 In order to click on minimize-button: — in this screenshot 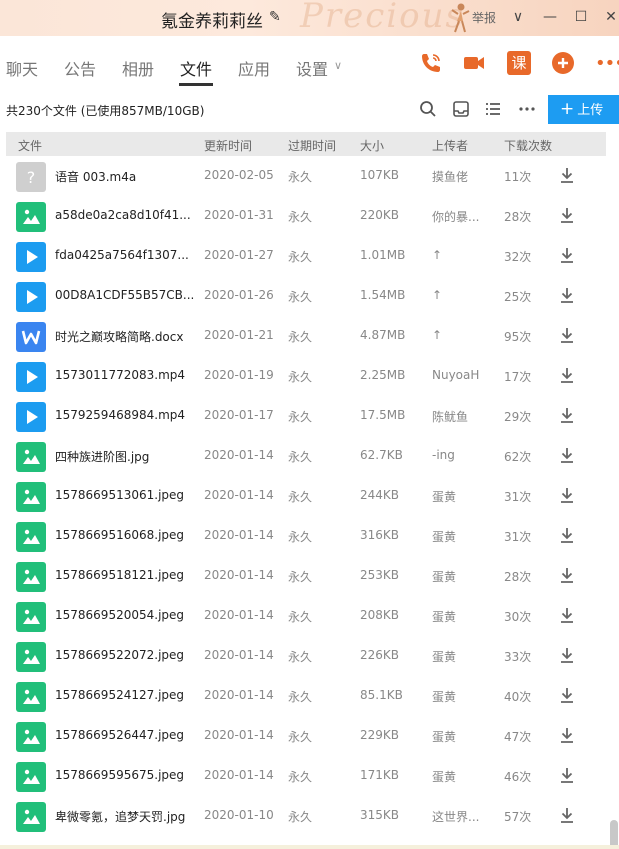, I will do `click(550, 17)`.